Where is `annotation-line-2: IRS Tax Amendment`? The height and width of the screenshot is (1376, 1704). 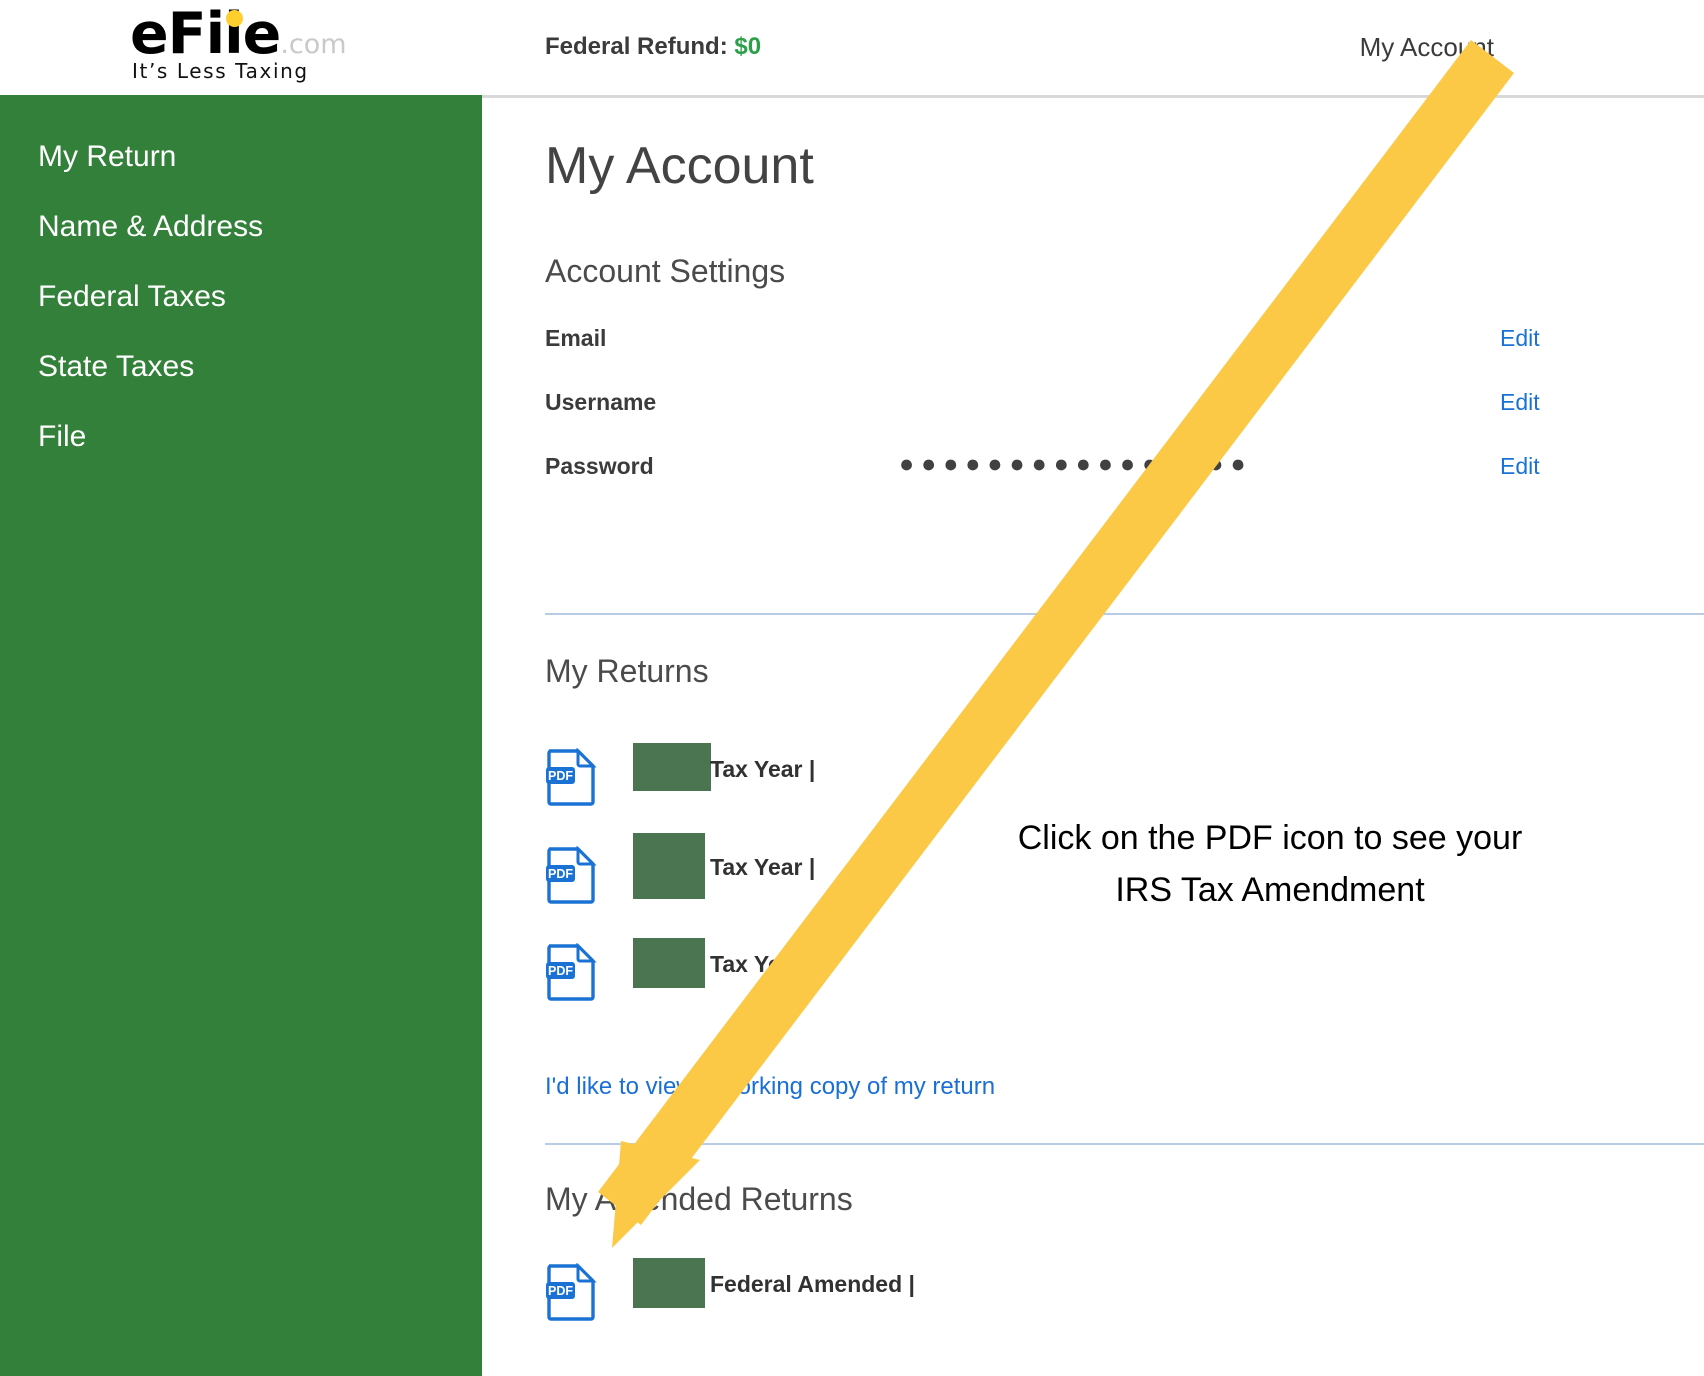 annotation-line-2: IRS Tax Amendment is located at coordinates (1270, 890).